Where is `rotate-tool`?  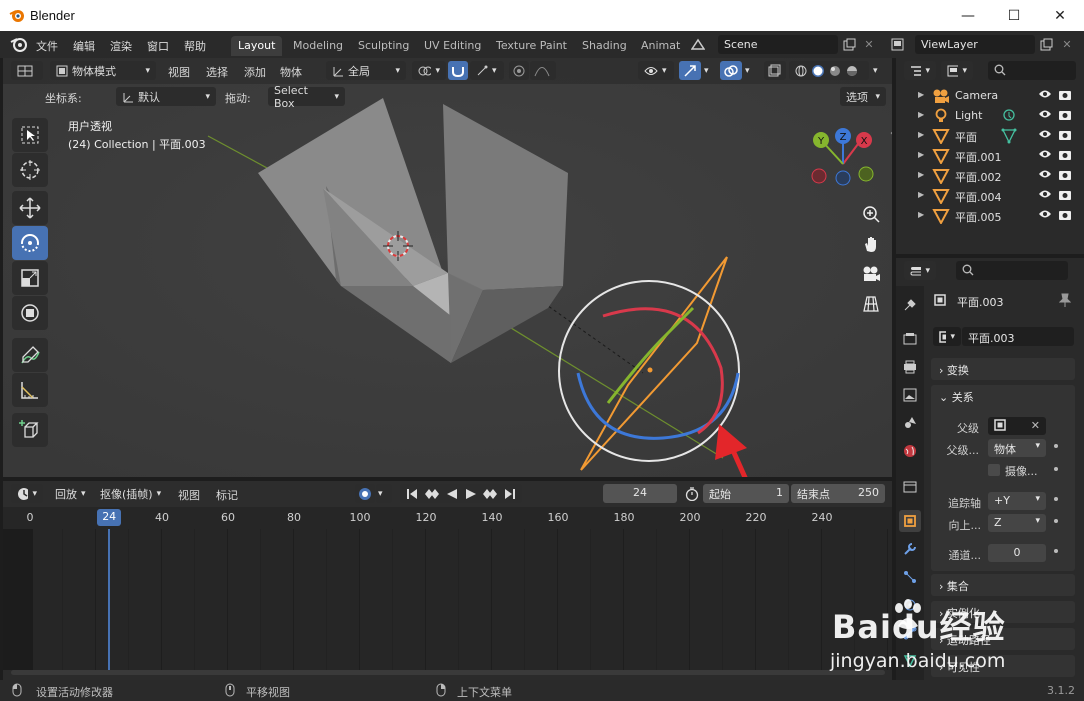 rotate-tool is located at coordinates (30, 243).